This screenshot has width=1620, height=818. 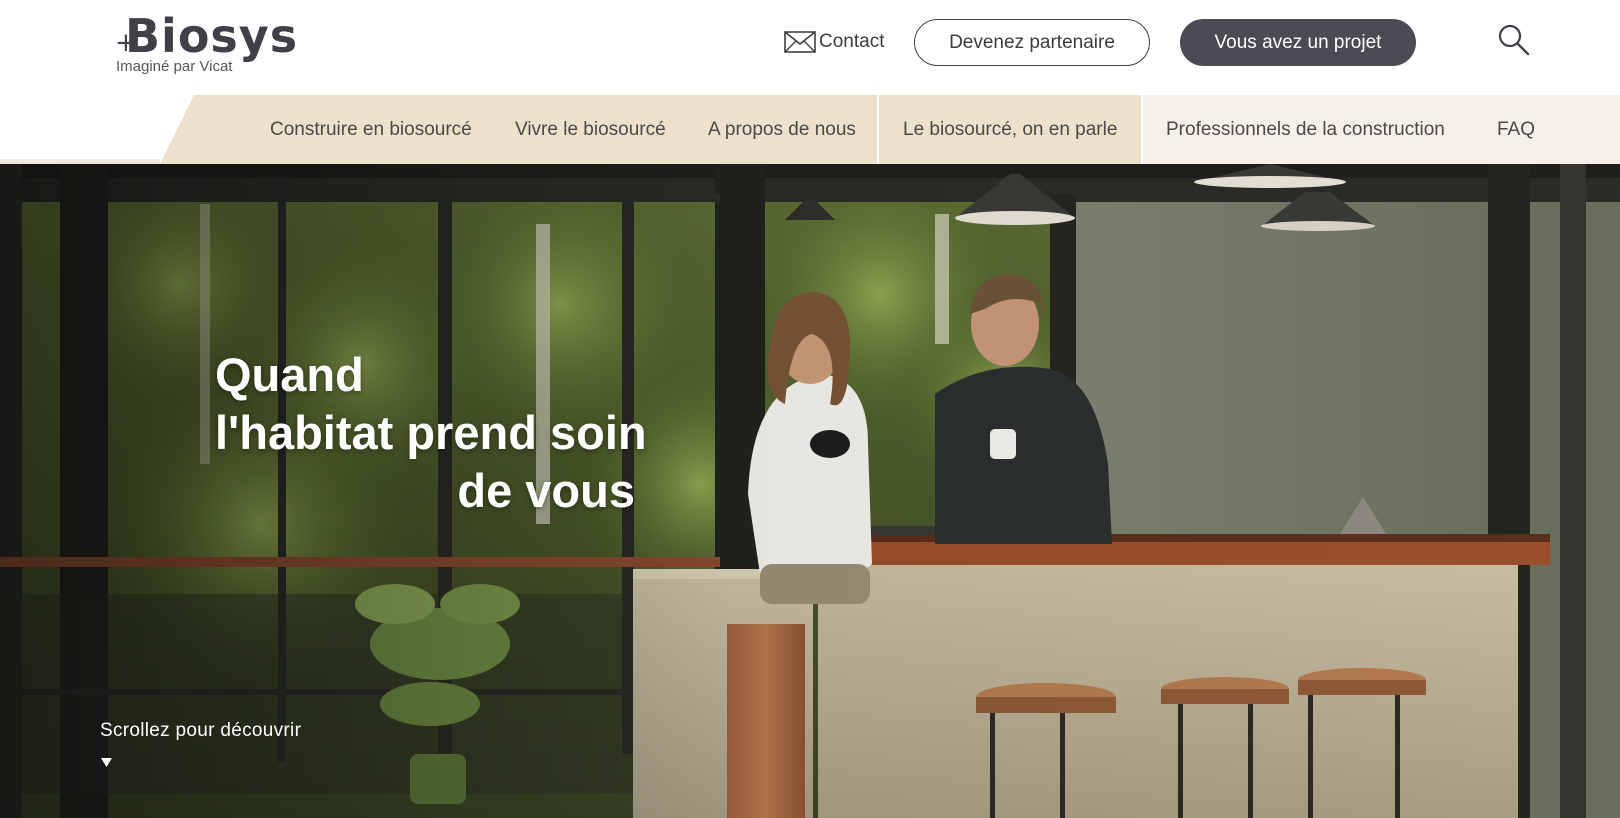 I want to click on hero-title: Quand l'habitat prend soin de vous, so click(x=431, y=433).